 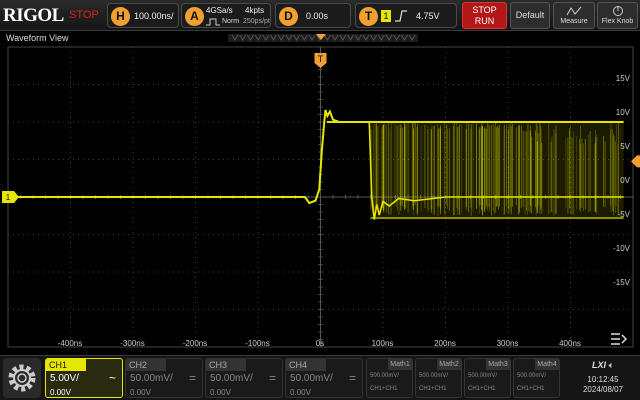 I want to click on y-axis-label: 5V, so click(x=625, y=146).